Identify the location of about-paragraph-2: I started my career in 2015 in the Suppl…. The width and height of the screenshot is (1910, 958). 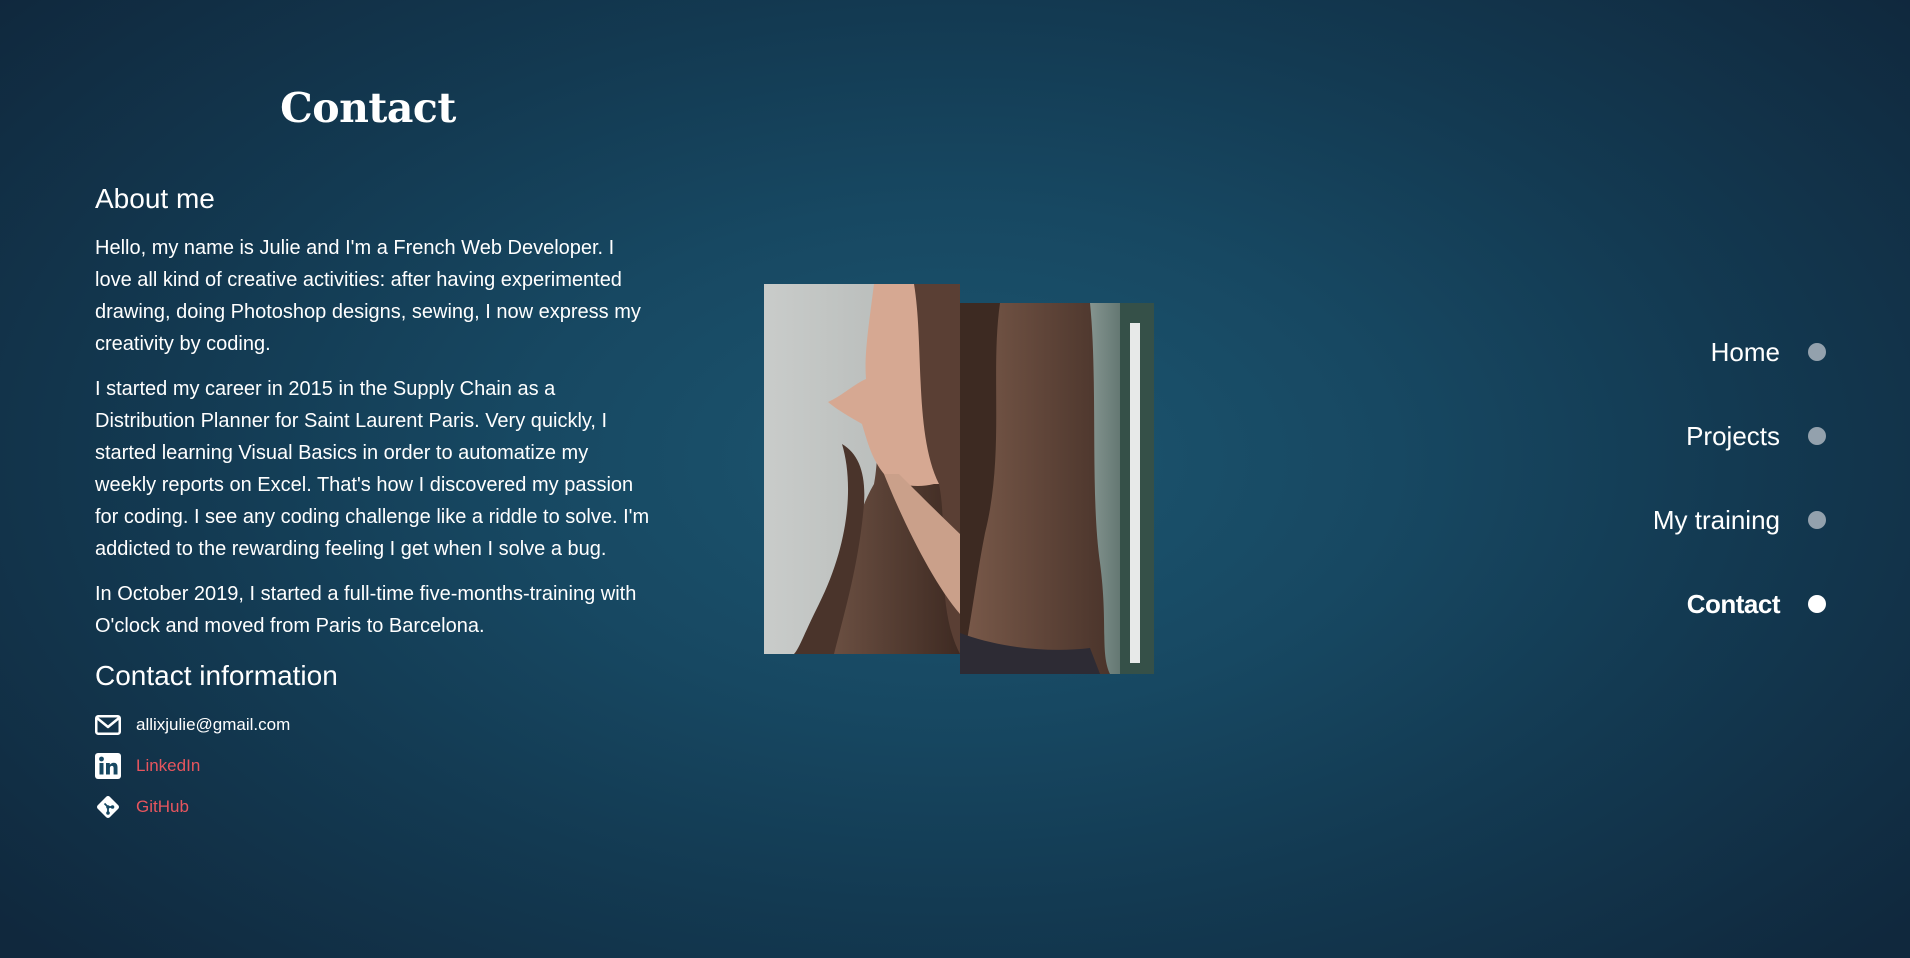
(372, 469).